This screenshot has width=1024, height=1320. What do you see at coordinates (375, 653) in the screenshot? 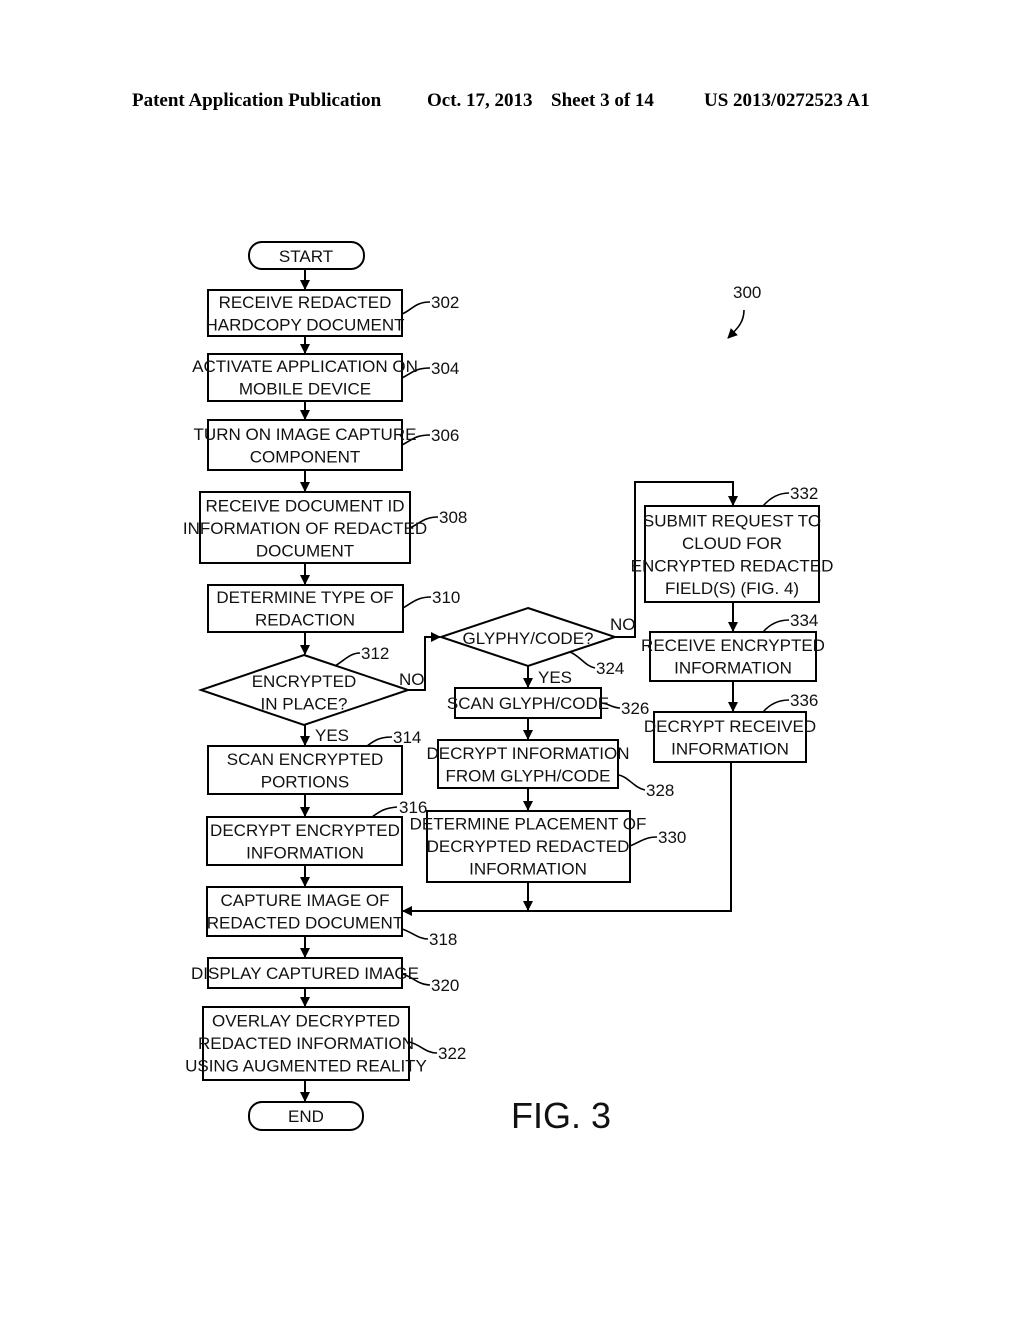
I see `ref-312: 312` at bounding box center [375, 653].